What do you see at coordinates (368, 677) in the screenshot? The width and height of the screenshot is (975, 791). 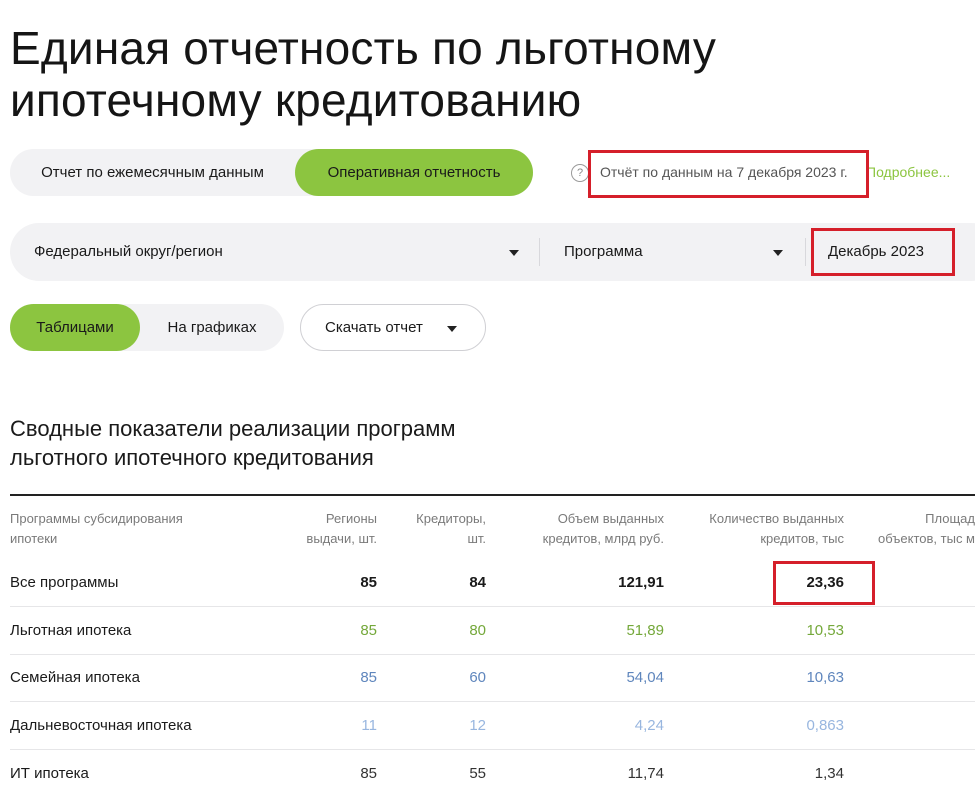 I see `row-family-regions: 85` at bounding box center [368, 677].